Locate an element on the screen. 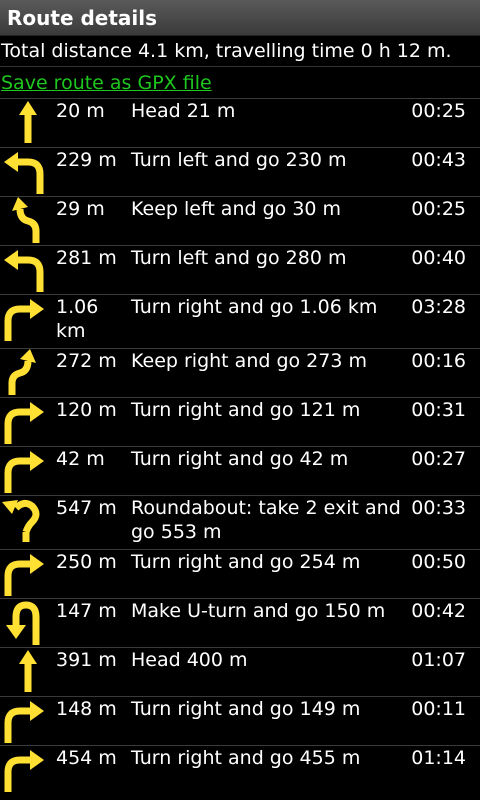  step-time: 00:42 is located at coordinates (438, 611).